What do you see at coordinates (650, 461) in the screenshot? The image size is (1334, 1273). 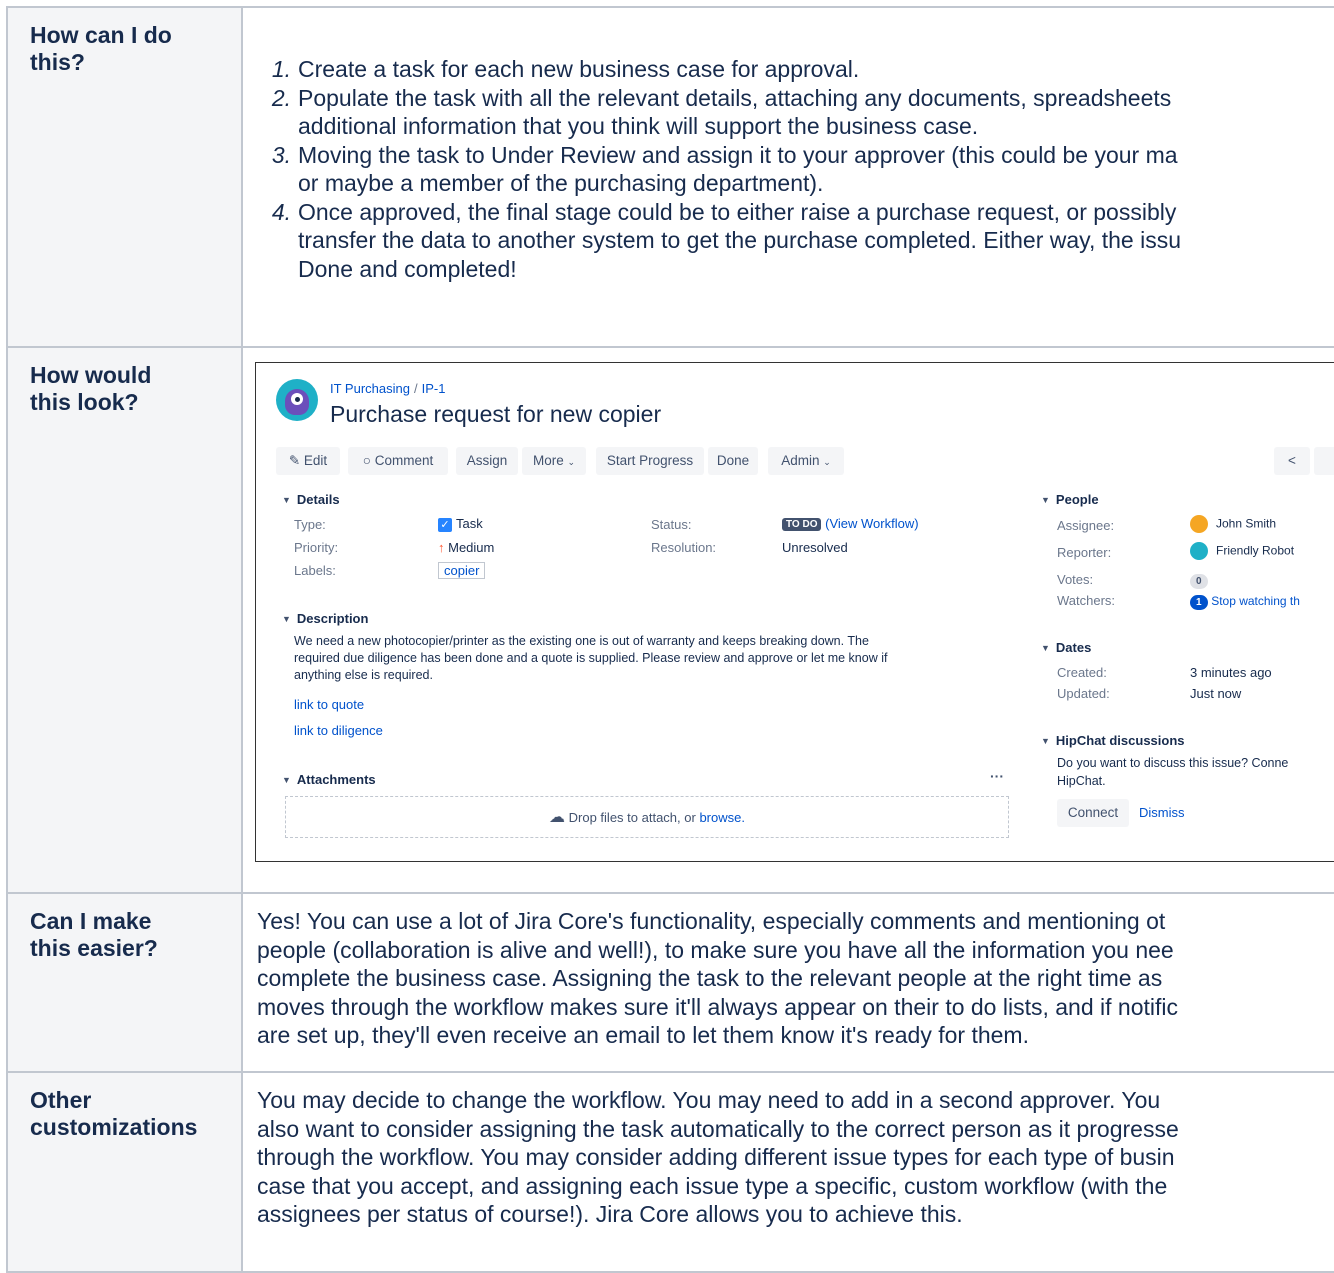 I see `start-progress-button: Start Progress` at bounding box center [650, 461].